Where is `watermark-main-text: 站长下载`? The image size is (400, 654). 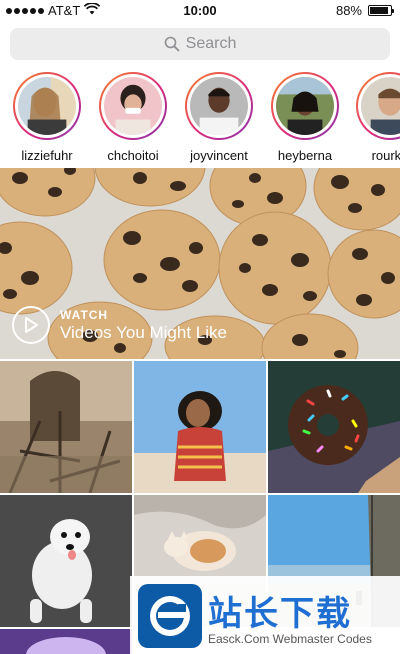 watermark-main-text: 站长下载 is located at coordinates (280, 614).